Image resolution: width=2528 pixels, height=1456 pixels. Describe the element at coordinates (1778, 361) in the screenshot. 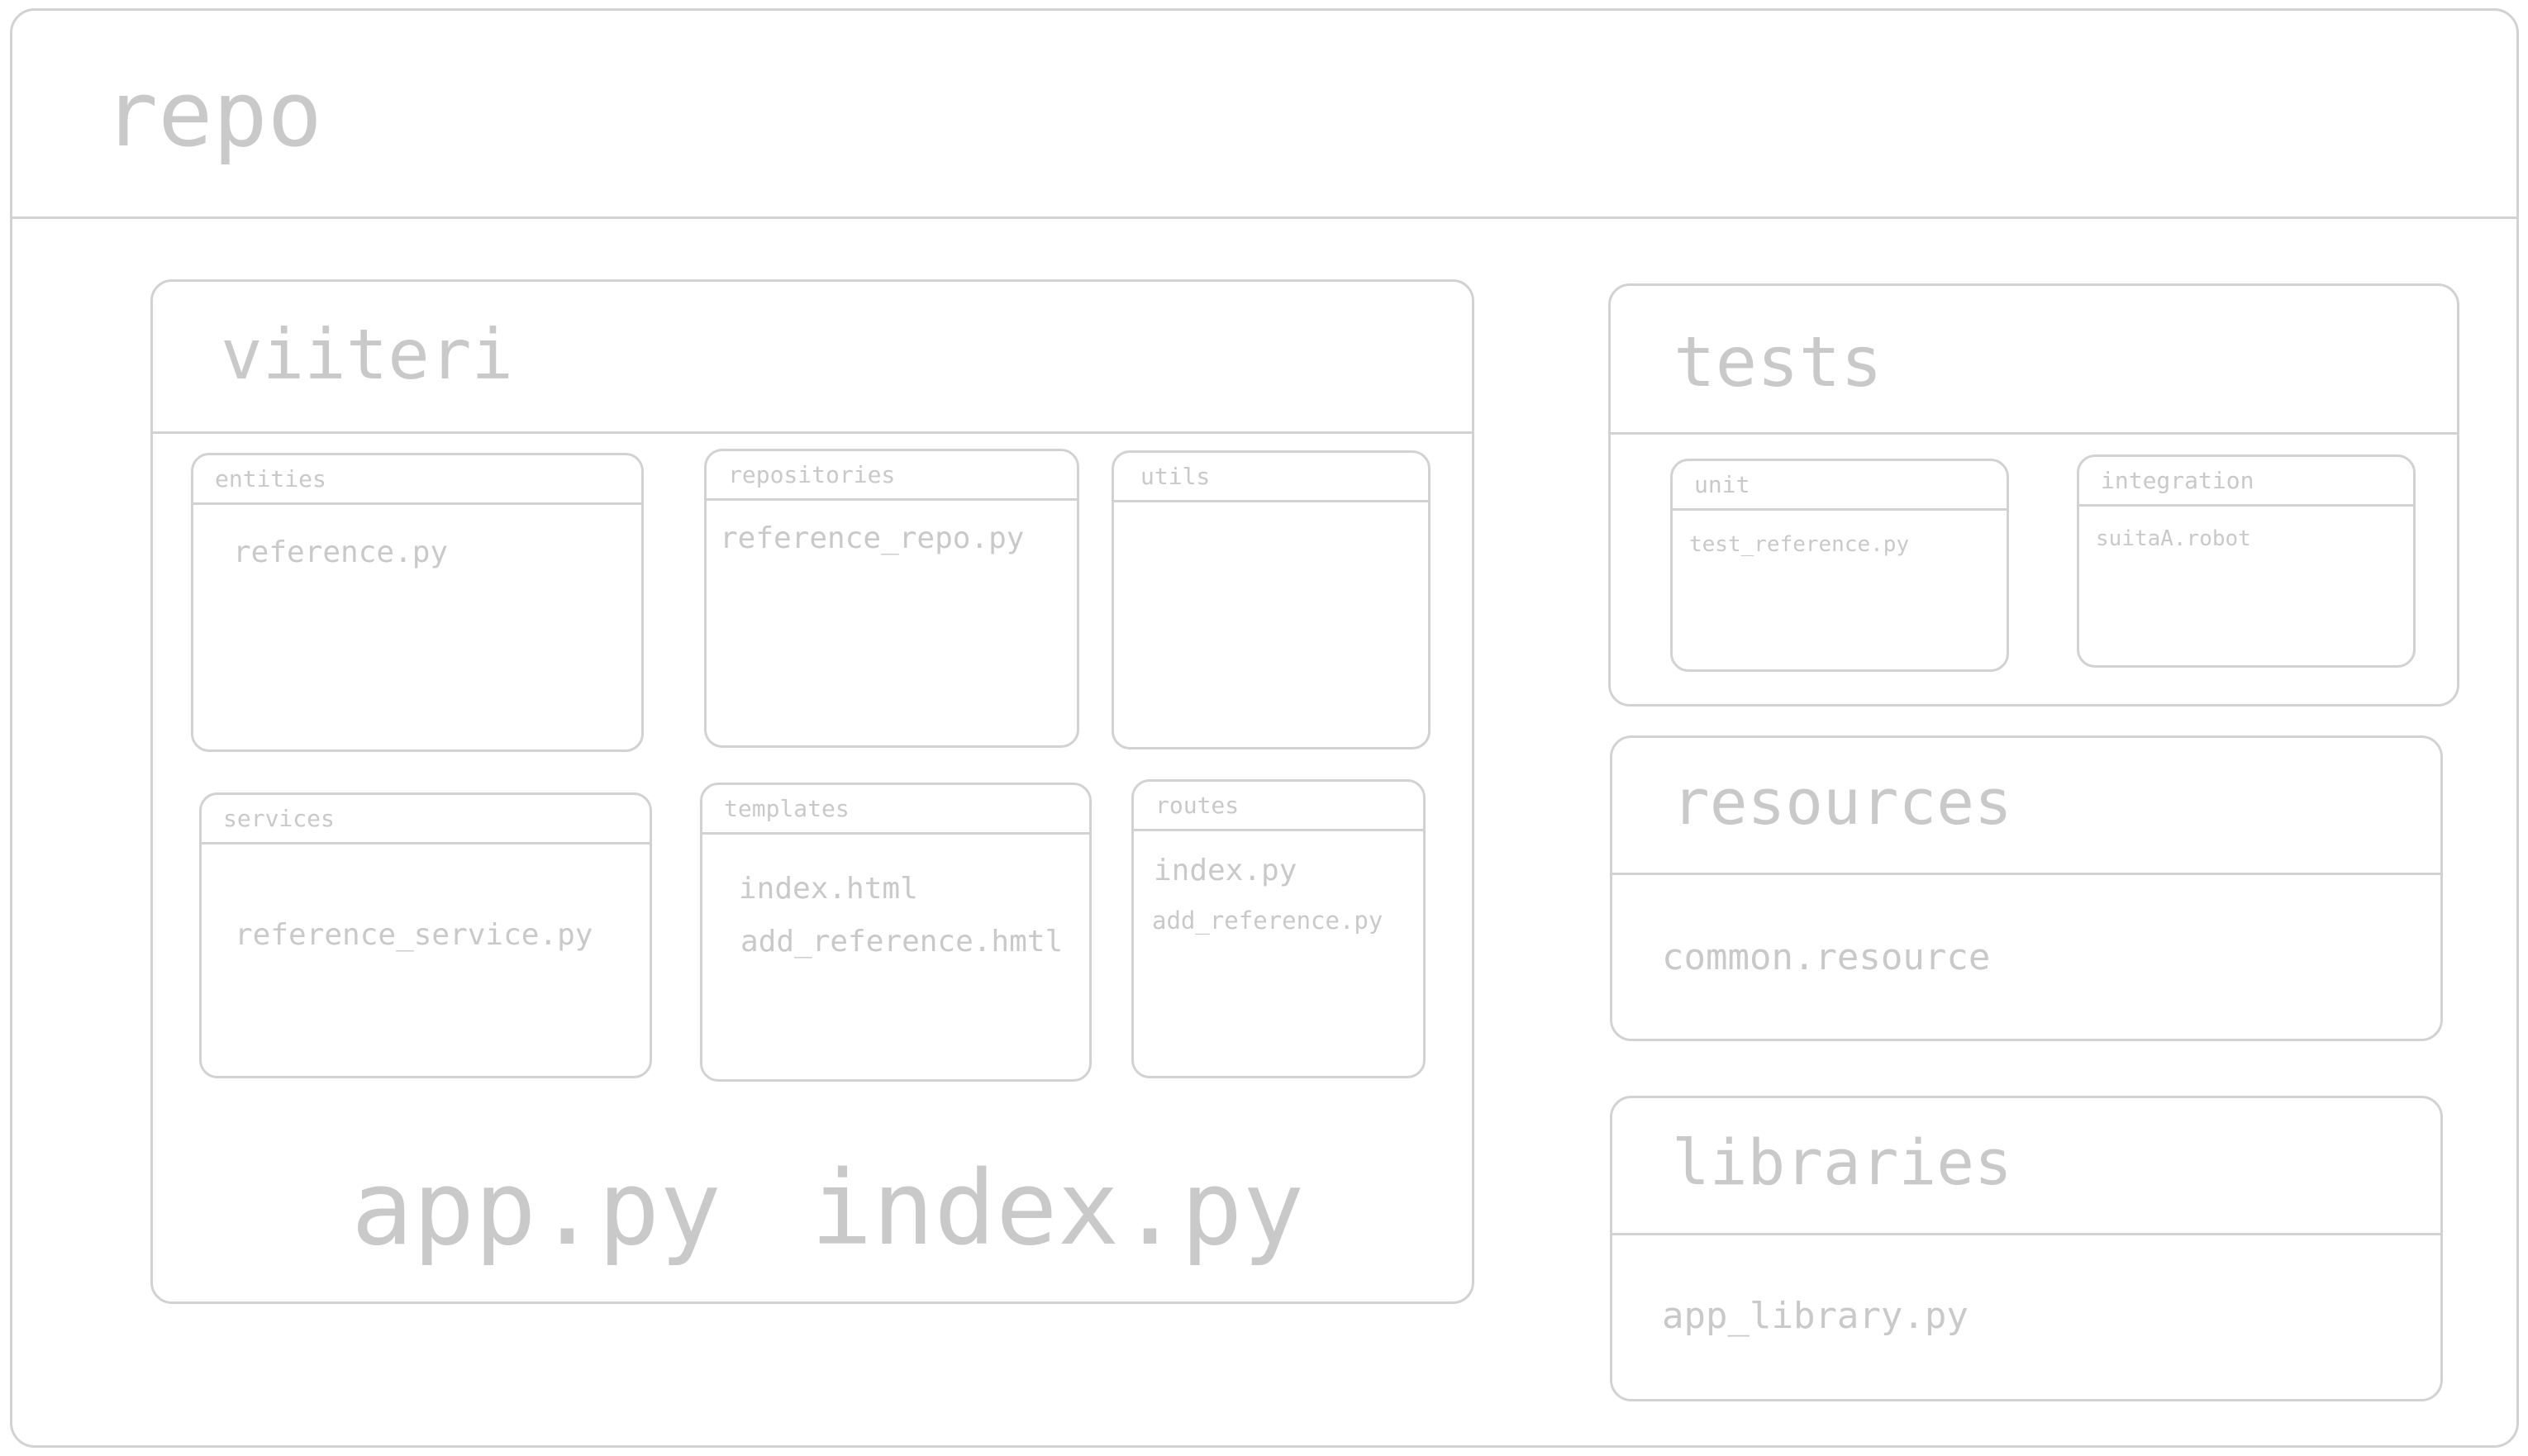

I see `tests-title: tests` at that location.